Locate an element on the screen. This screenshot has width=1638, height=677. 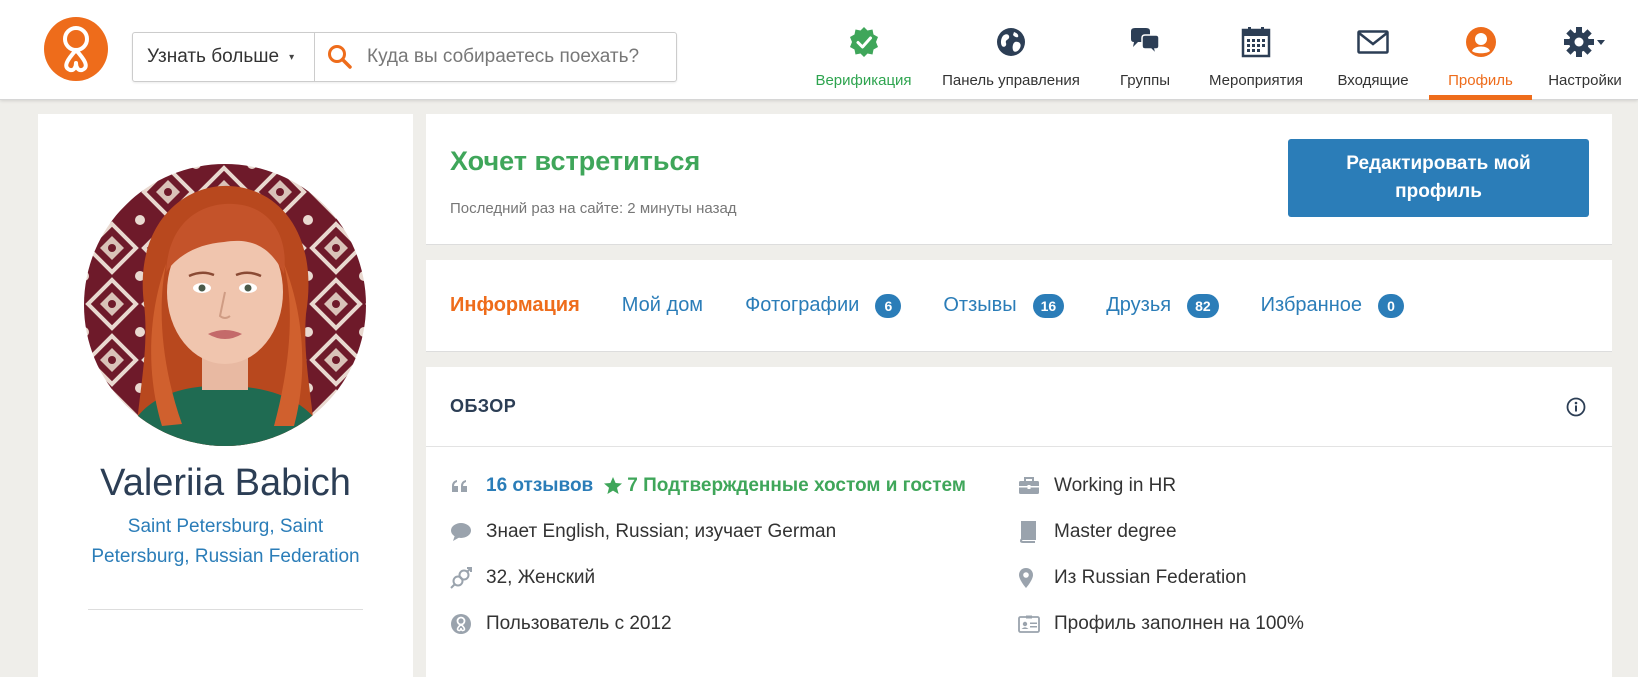
logo-icon is located at coordinates (76, 49).